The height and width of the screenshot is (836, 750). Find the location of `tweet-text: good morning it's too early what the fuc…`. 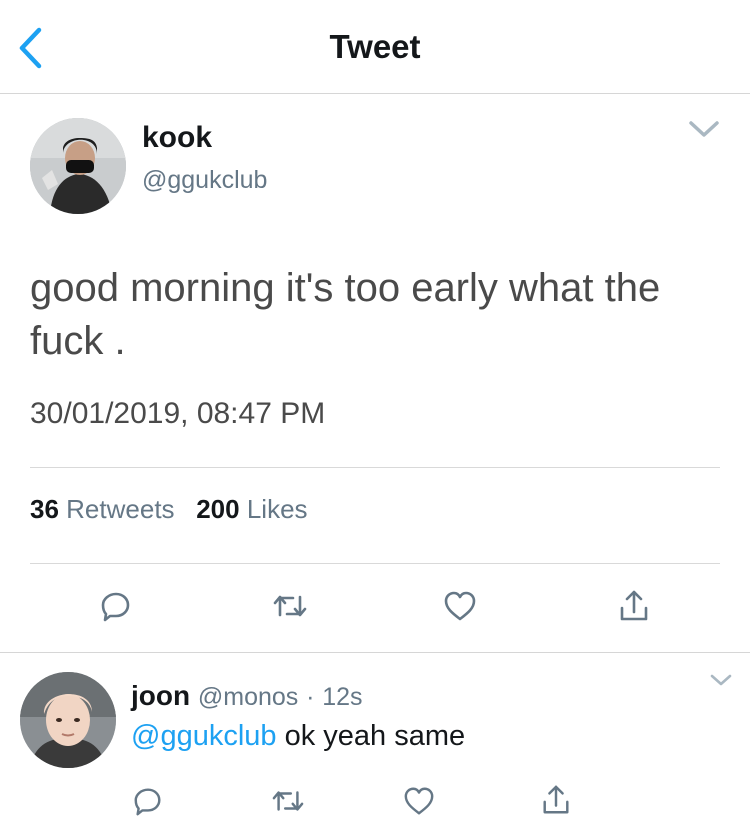

tweet-text: good morning it's too early what the fuc… is located at coordinates (345, 314).